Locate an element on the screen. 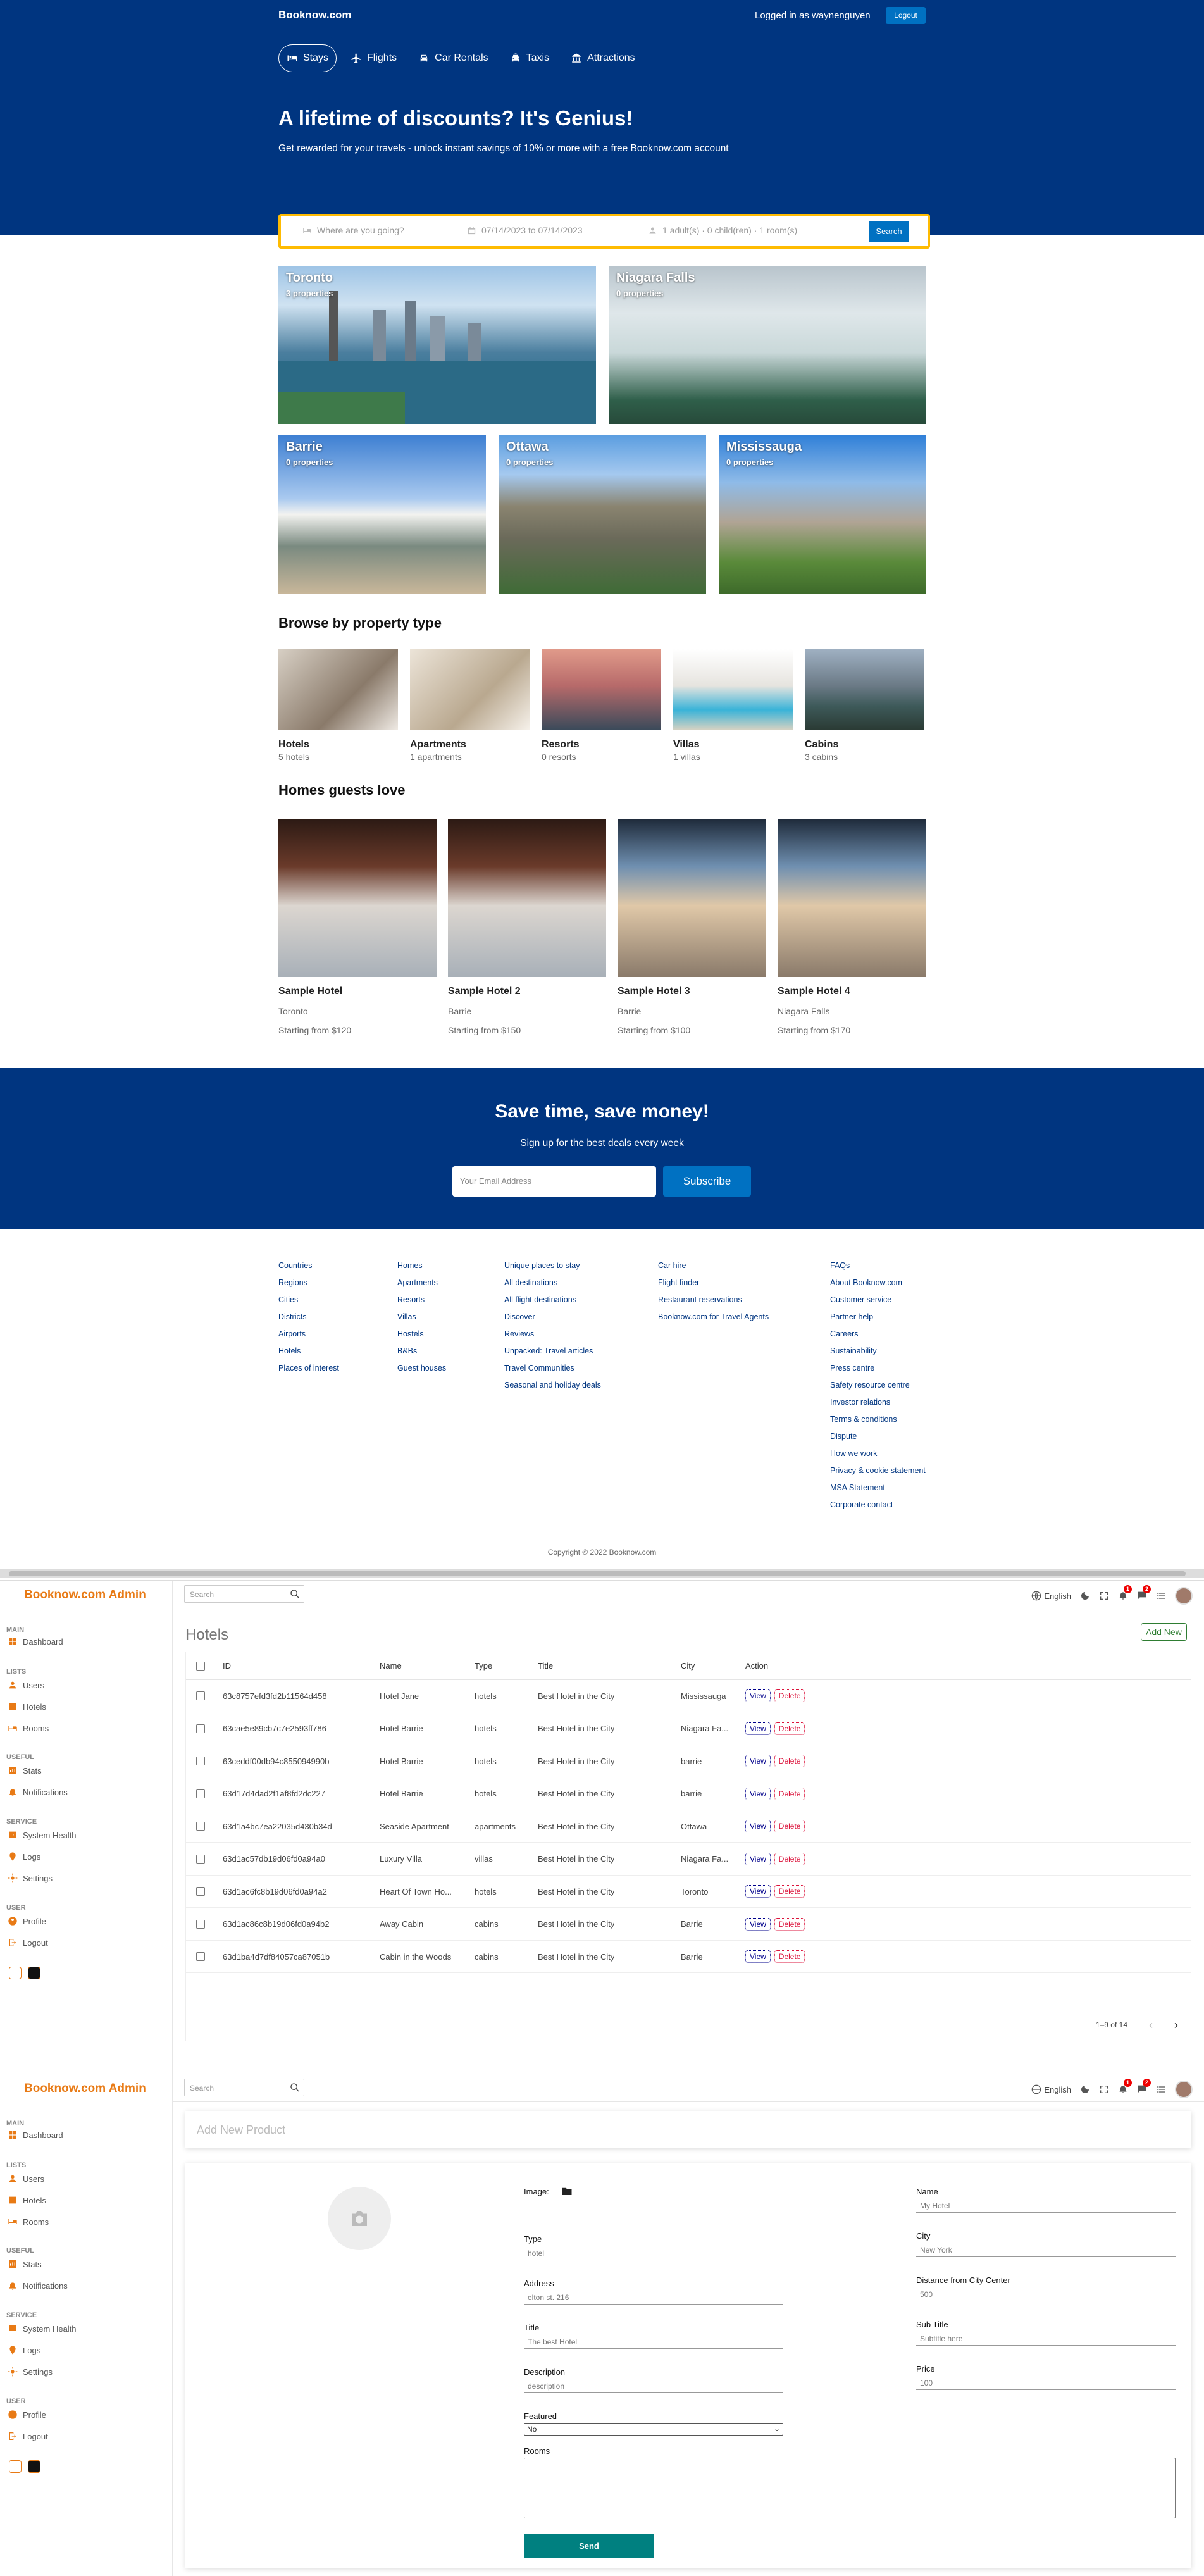  footer-link: Cities is located at coordinates (308, 1304).